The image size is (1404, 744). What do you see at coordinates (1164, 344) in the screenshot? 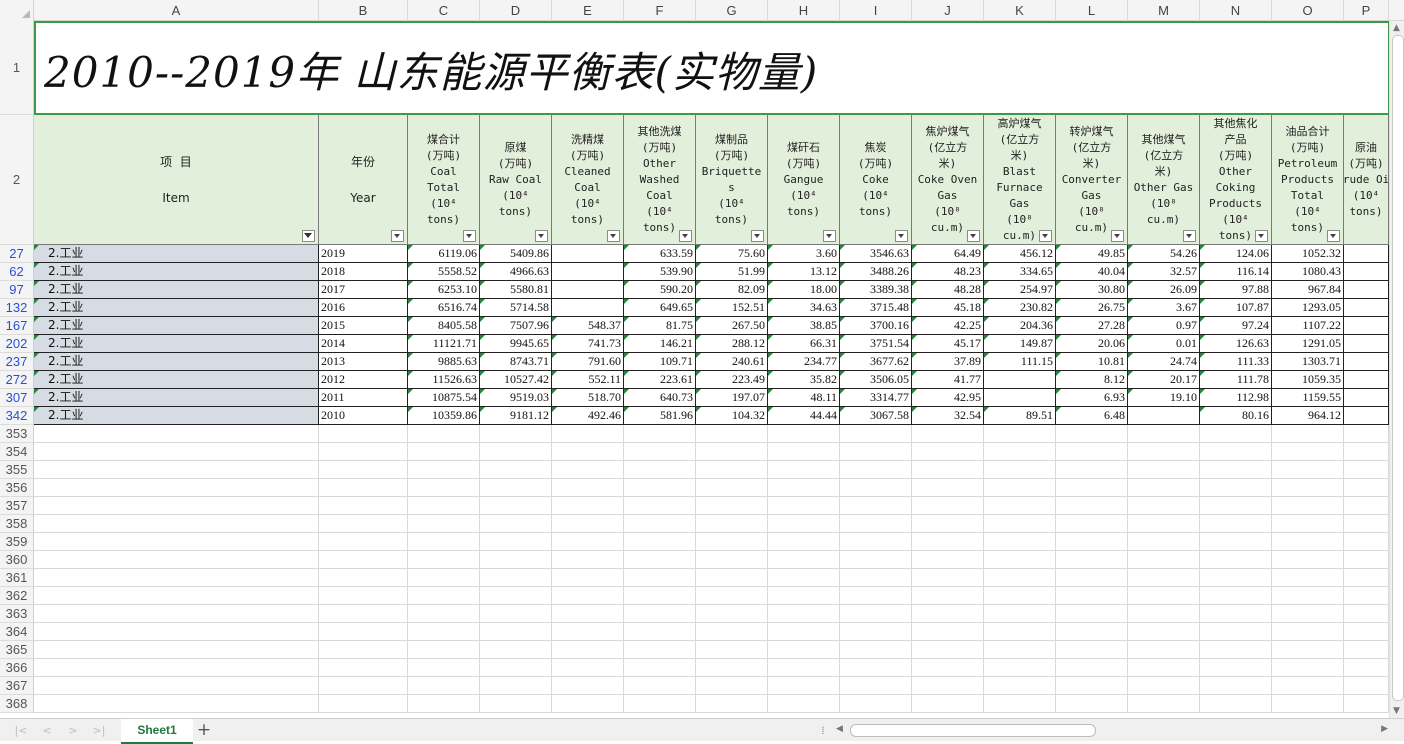
I see `data-cell-m: 0.01` at bounding box center [1164, 344].